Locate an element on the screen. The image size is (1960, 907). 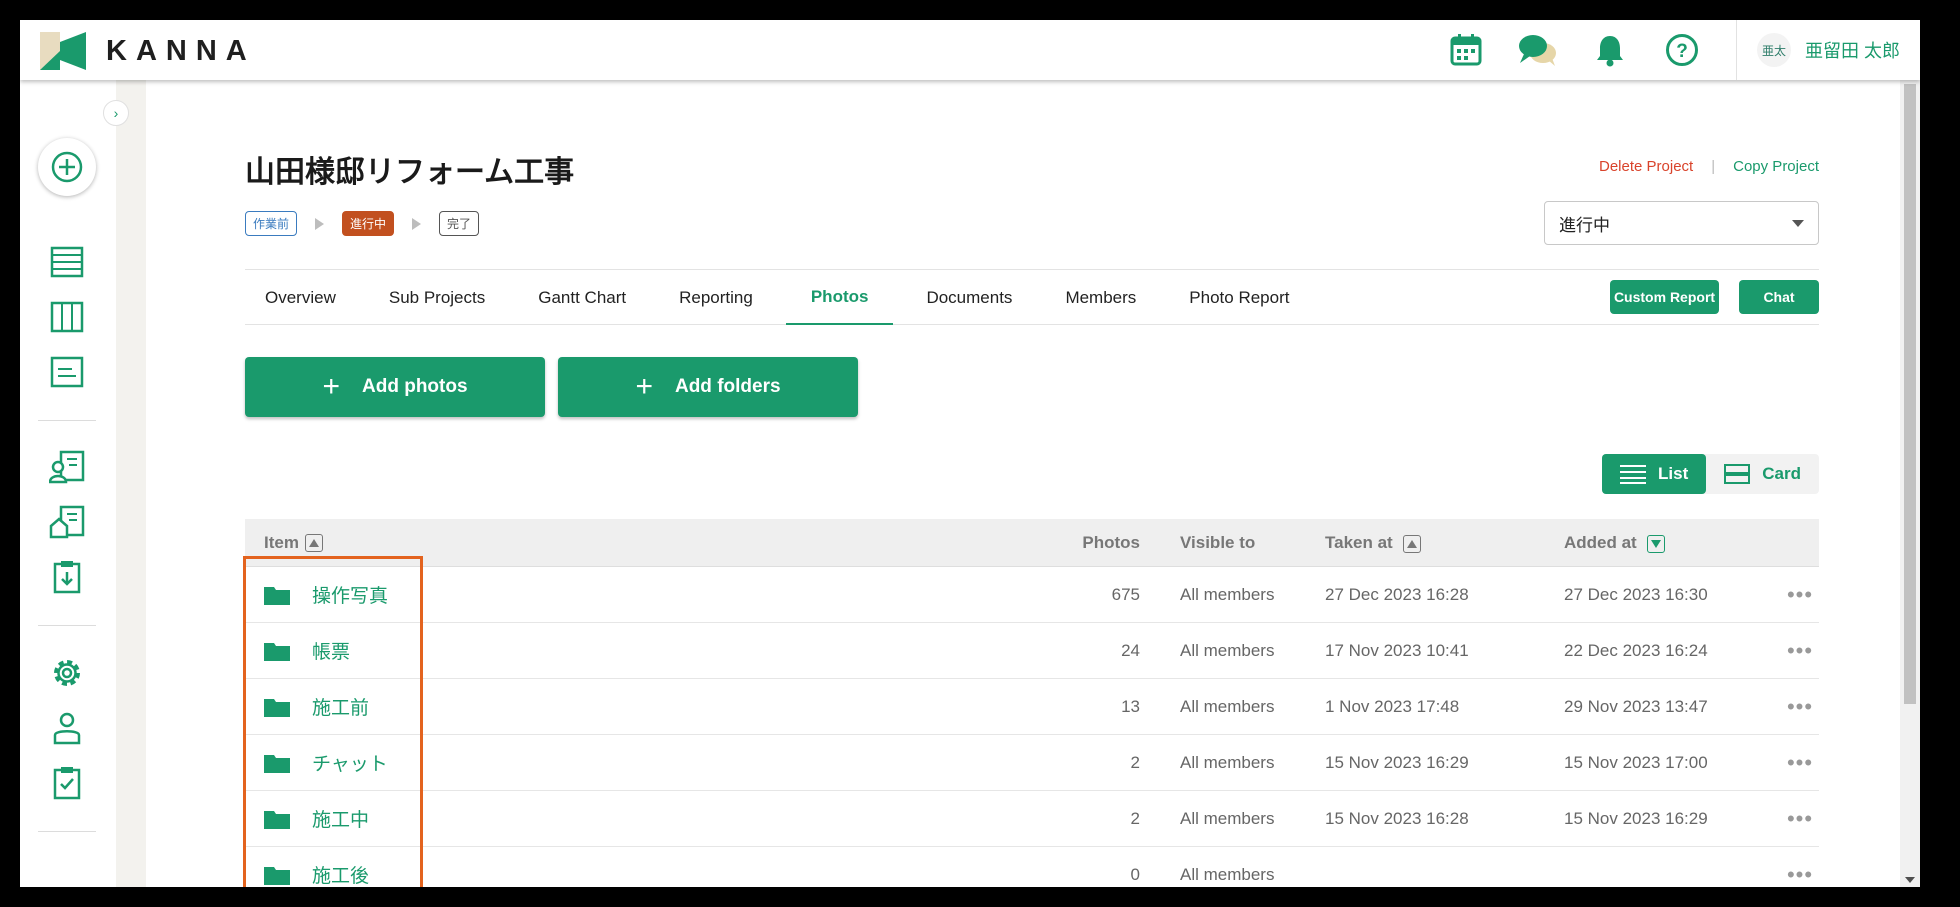
header-added-at: Added at is located at coordinates (1656, 543).